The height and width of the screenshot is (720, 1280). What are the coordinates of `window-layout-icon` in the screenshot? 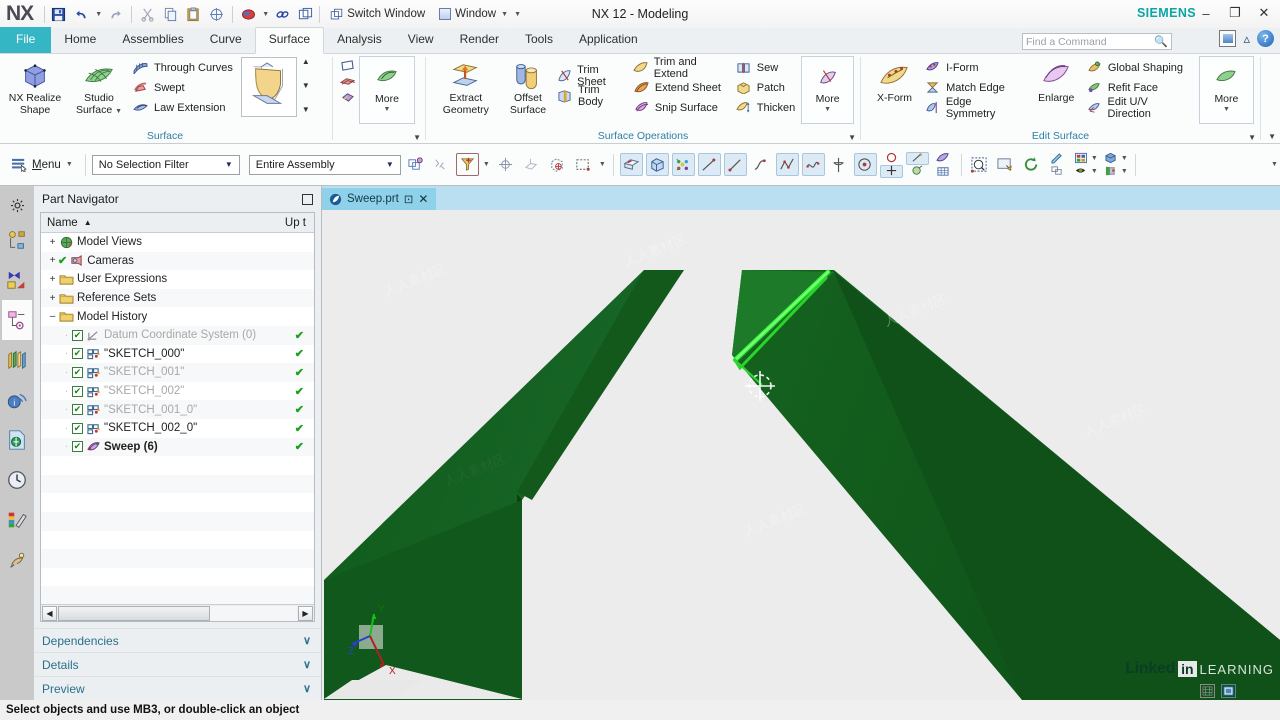 It's located at (305, 14).